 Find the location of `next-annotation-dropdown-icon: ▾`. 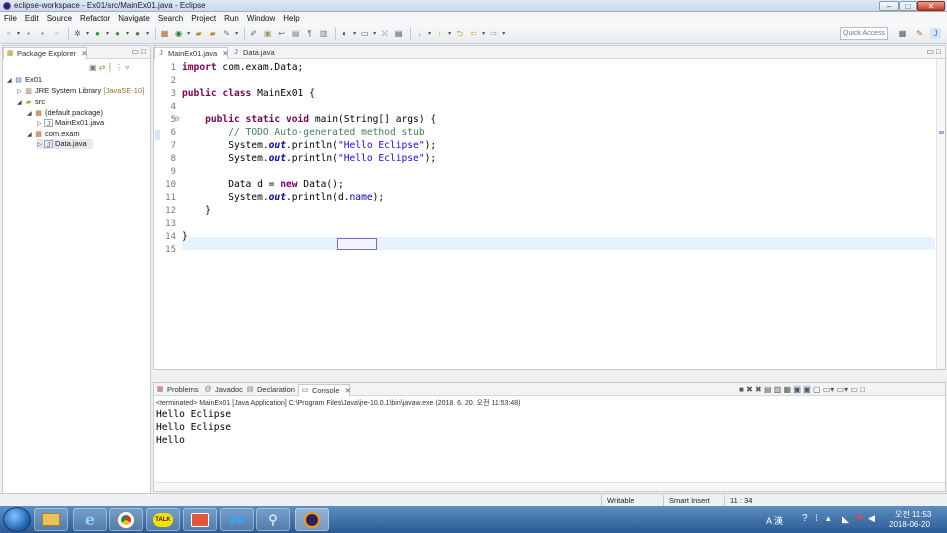

next-annotation-dropdown-icon: ▾ is located at coordinates (429, 33).